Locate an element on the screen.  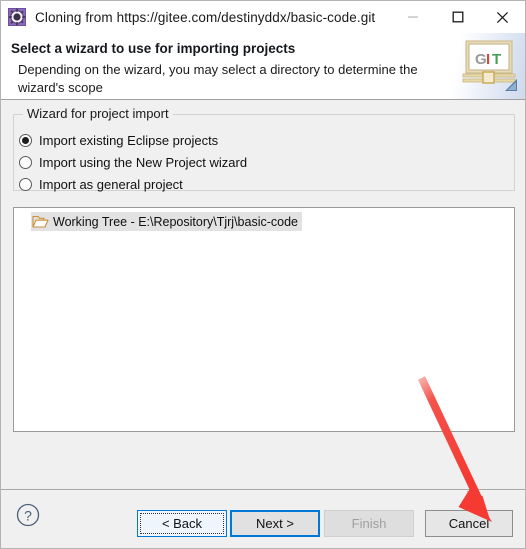
radio-label: Import using the New Project wizard is located at coordinates (143, 162).